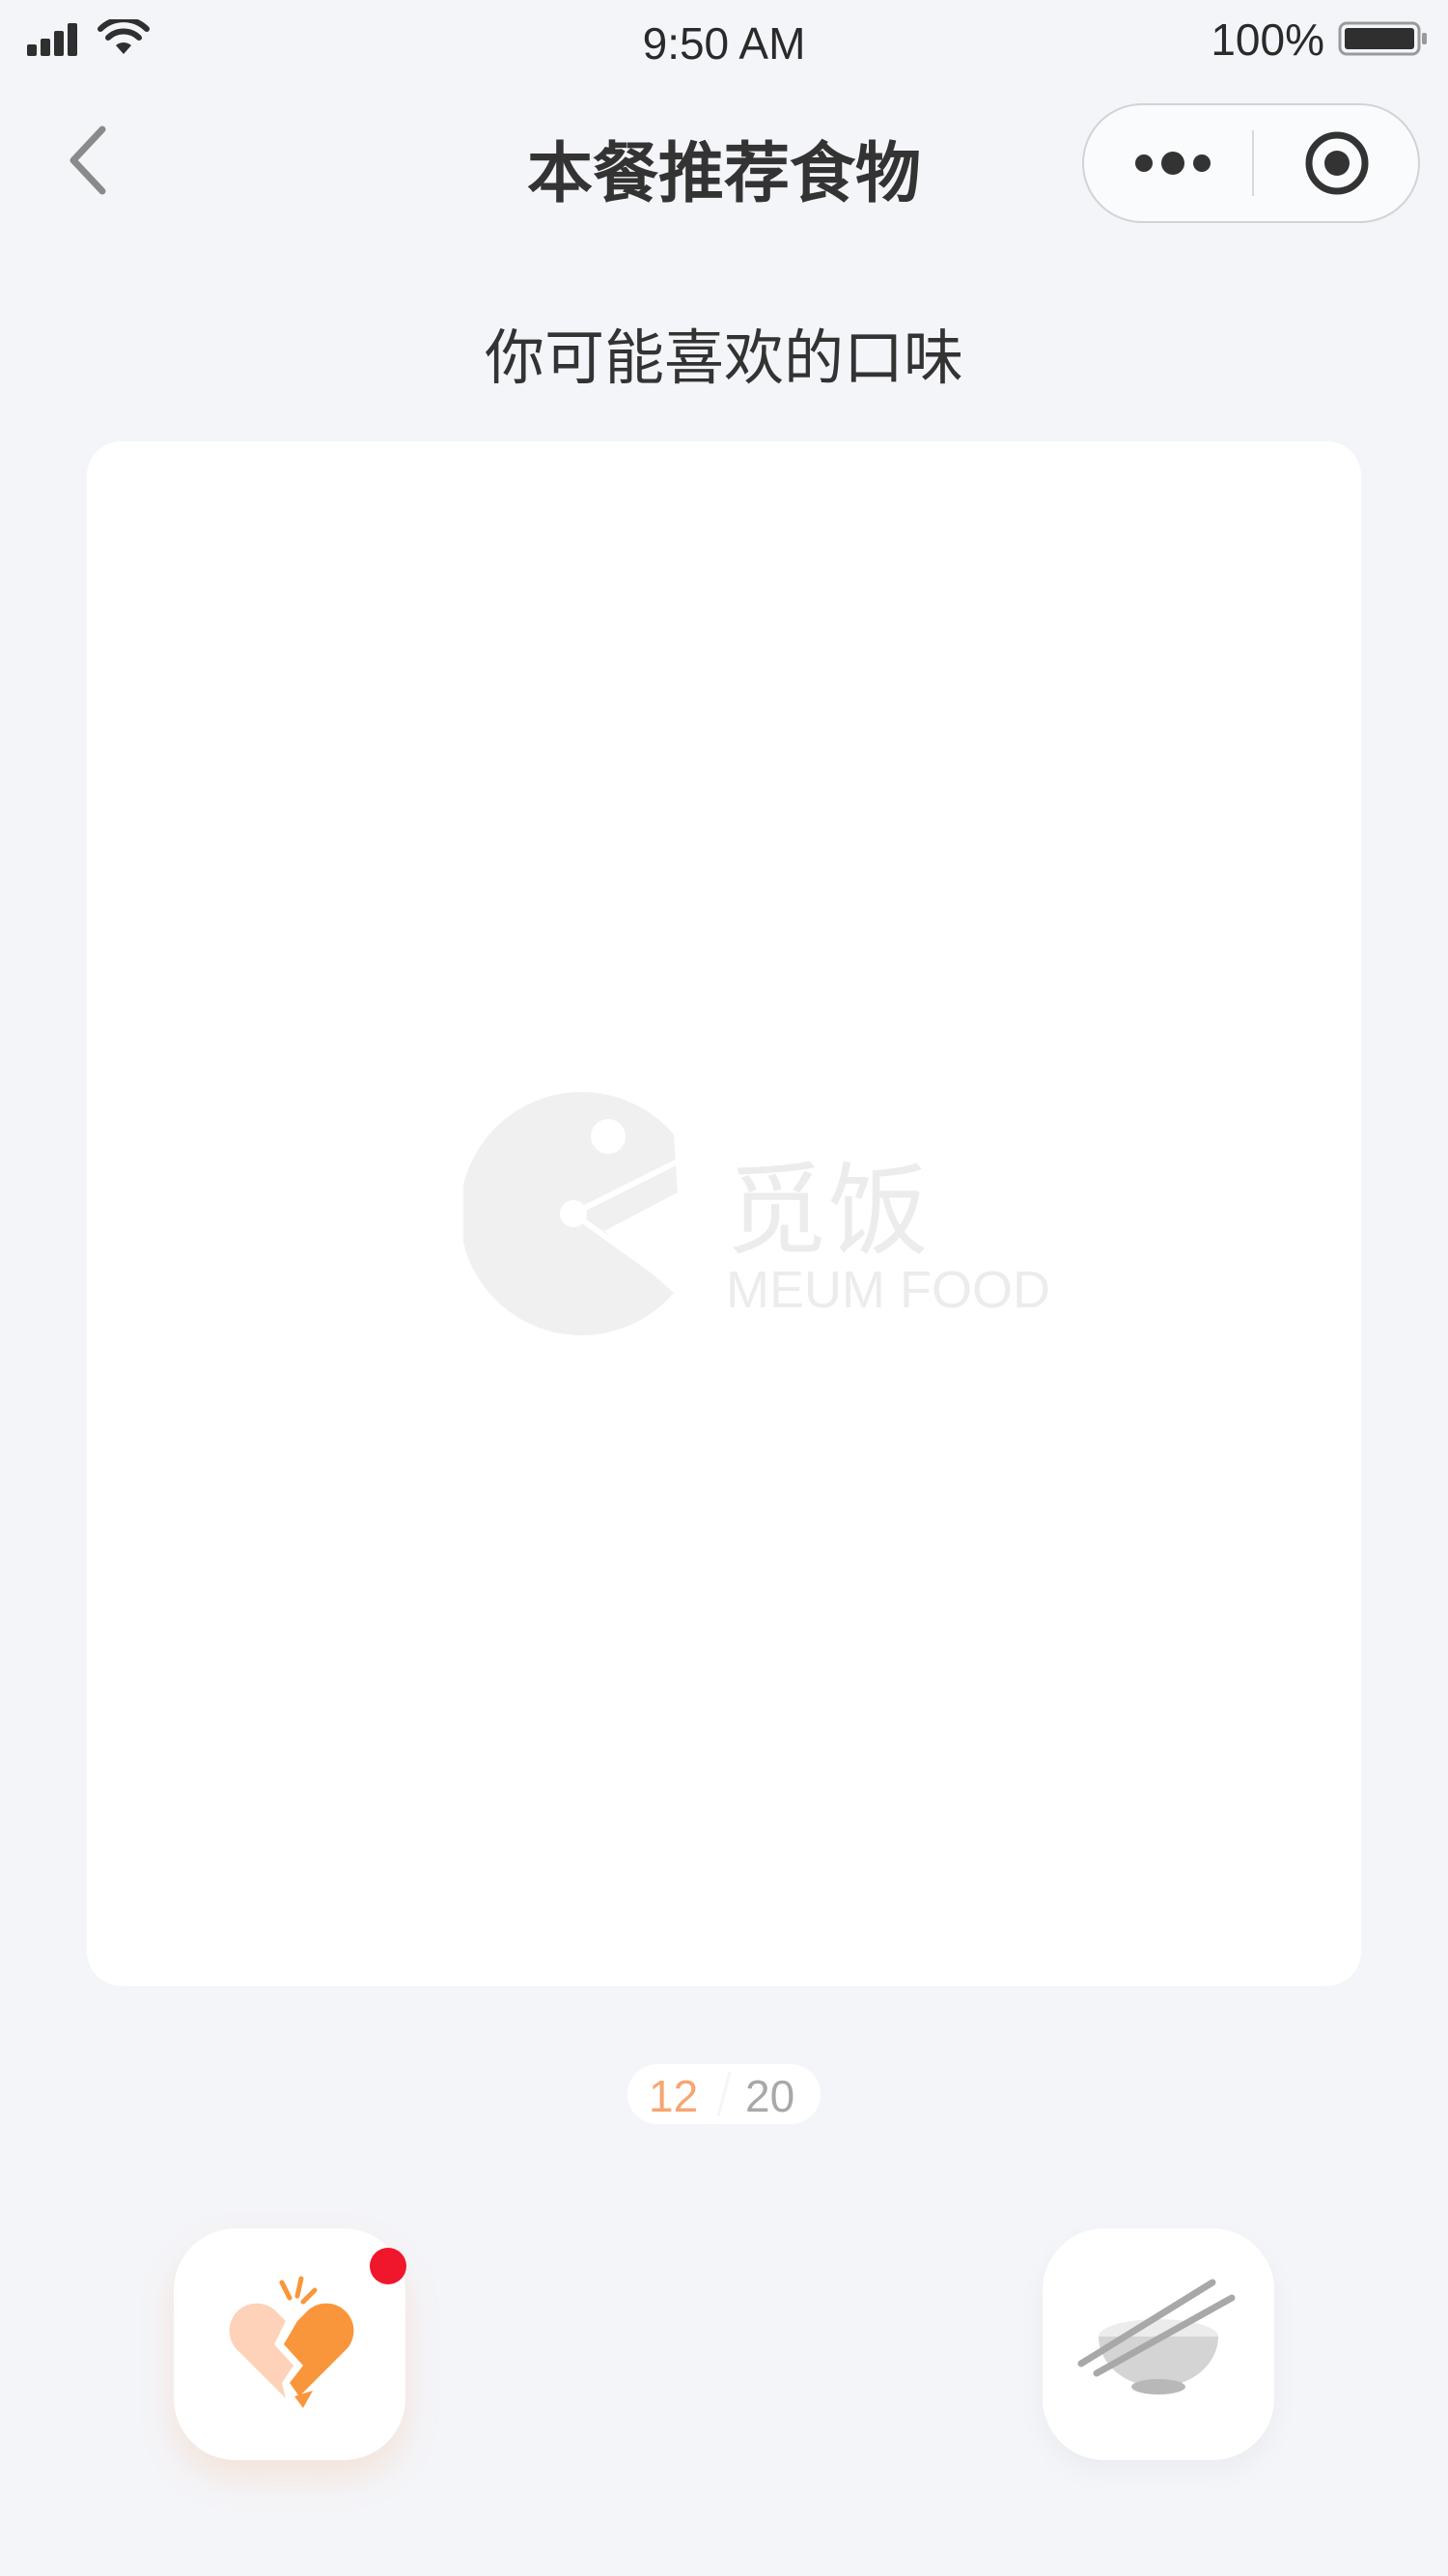 The width and height of the screenshot is (1448, 2576). I want to click on section-heading: 你可能喜欢的口味, so click(724, 358).